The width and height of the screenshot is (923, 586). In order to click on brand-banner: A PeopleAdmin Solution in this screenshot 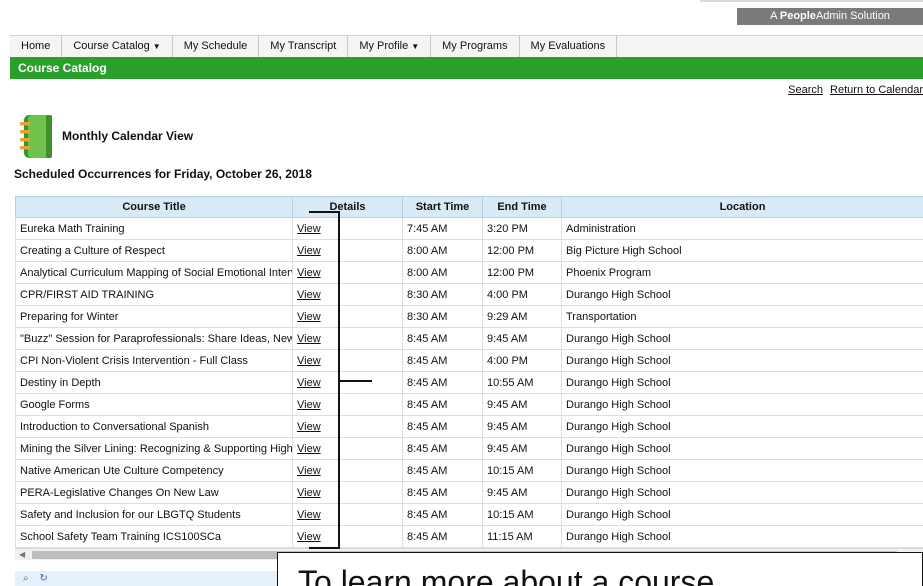, I will do `click(830, 16)`.